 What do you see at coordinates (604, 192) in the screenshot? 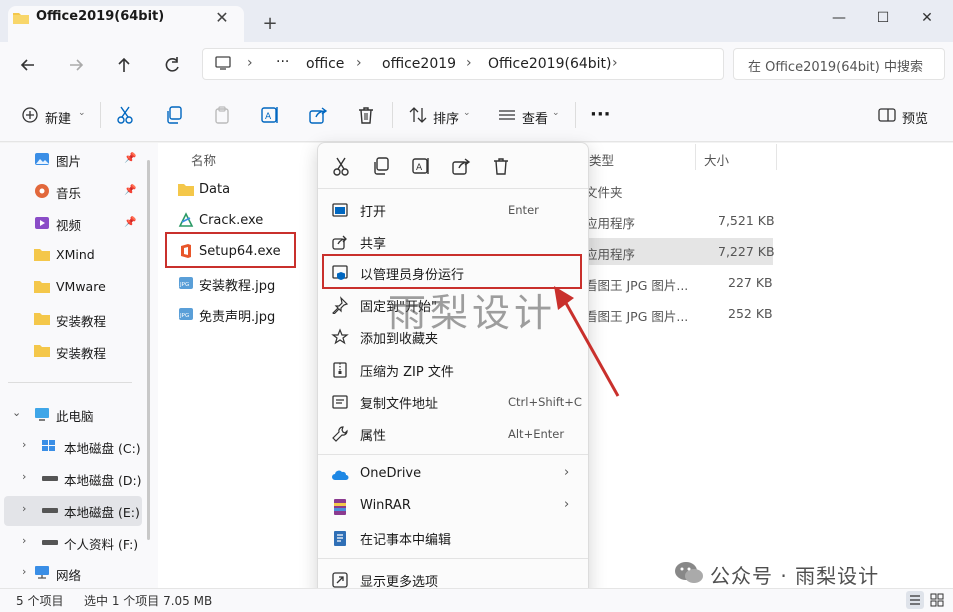
I see `file-type: 文件夹` at bounding box center [604, 192].